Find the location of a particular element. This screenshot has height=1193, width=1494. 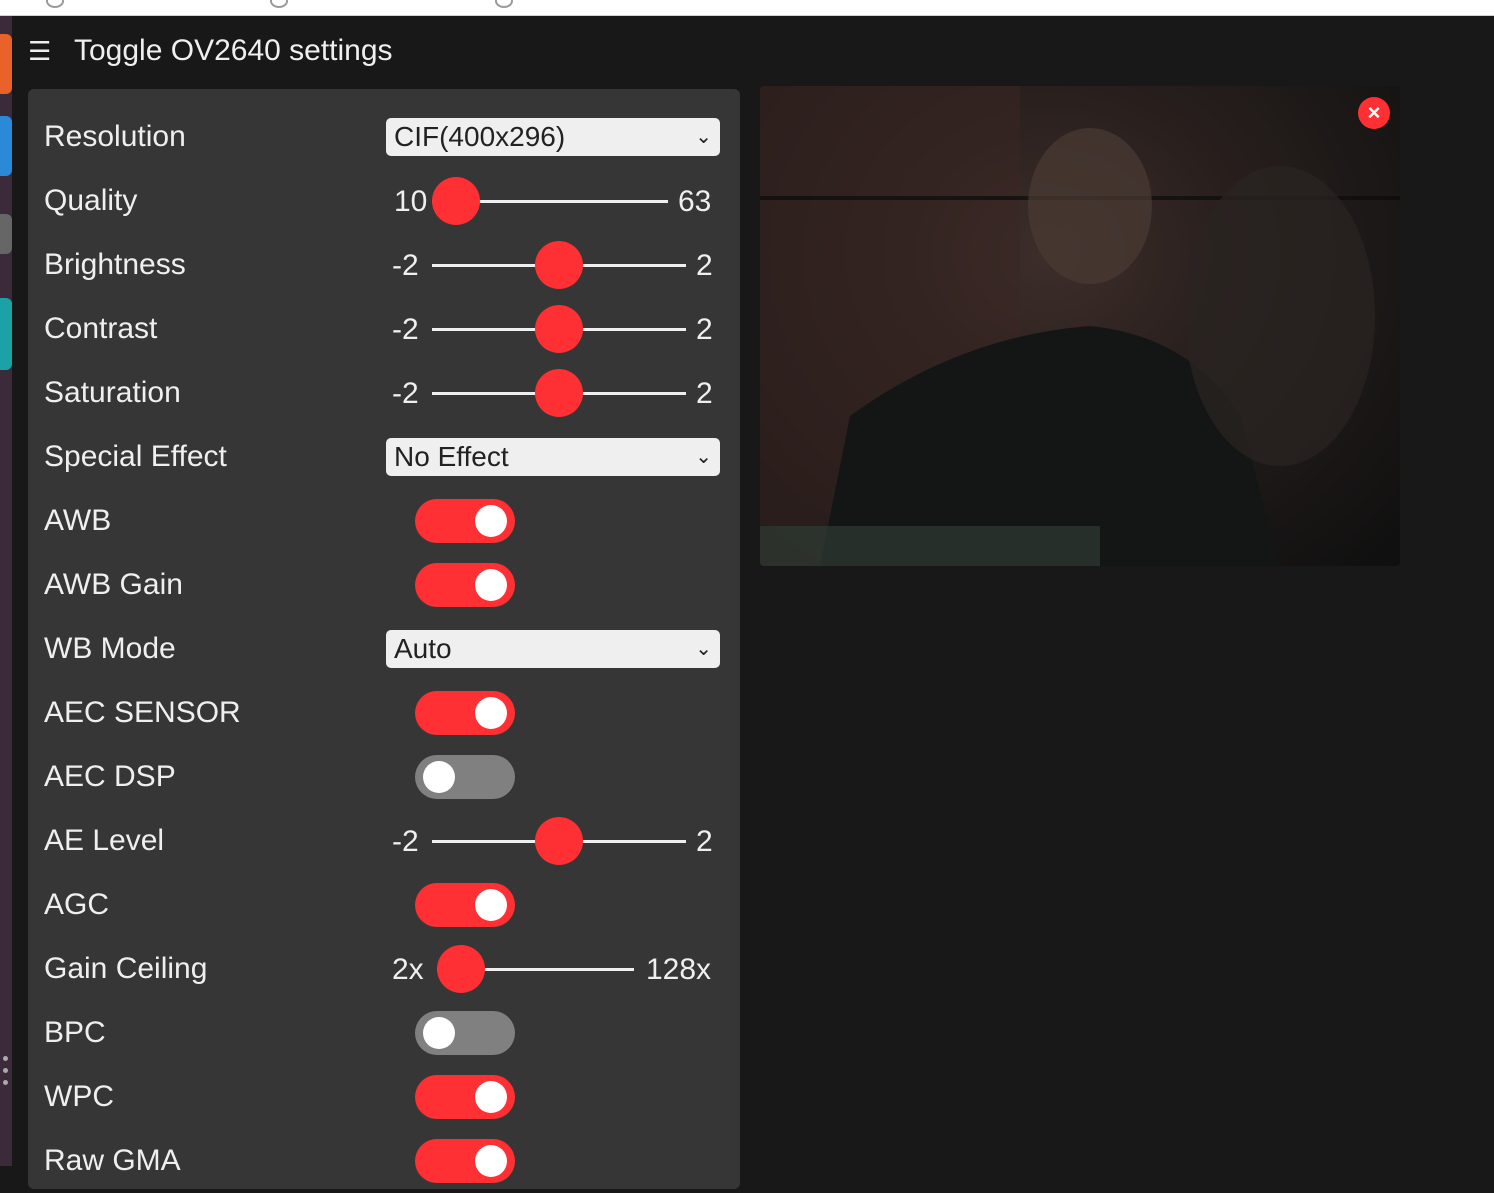

setting-label: AEC DSP is located at coordinates (110, 776).